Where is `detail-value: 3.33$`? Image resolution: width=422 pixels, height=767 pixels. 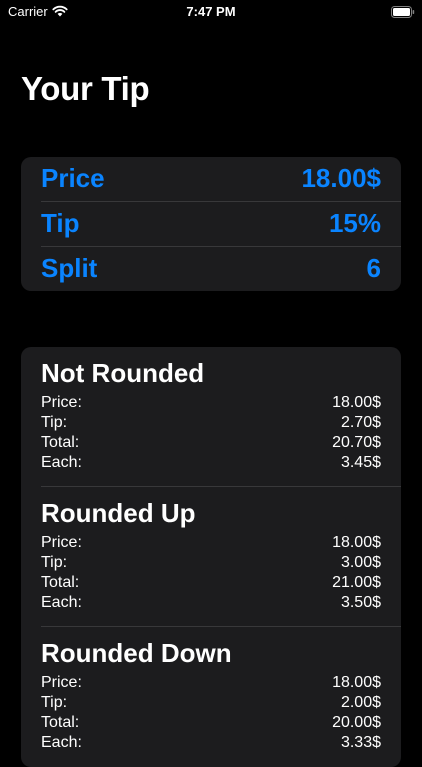 detail-value: 3.33$ is located at coordinates (360, 742).